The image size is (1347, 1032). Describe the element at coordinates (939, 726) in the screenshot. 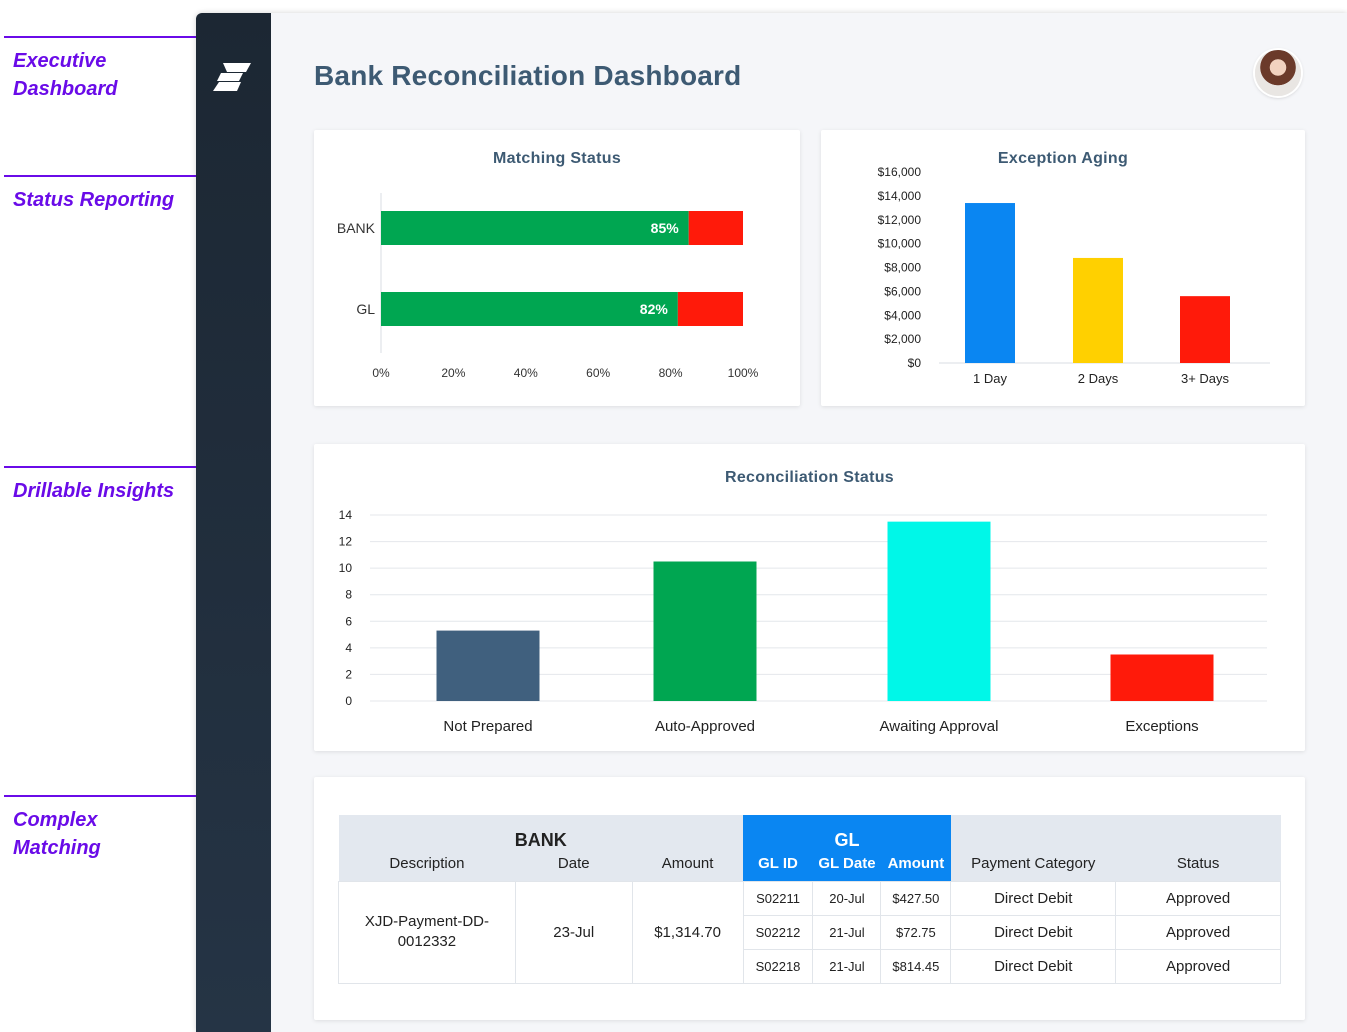

I see `category-label: Awaiting Approval` at that location.